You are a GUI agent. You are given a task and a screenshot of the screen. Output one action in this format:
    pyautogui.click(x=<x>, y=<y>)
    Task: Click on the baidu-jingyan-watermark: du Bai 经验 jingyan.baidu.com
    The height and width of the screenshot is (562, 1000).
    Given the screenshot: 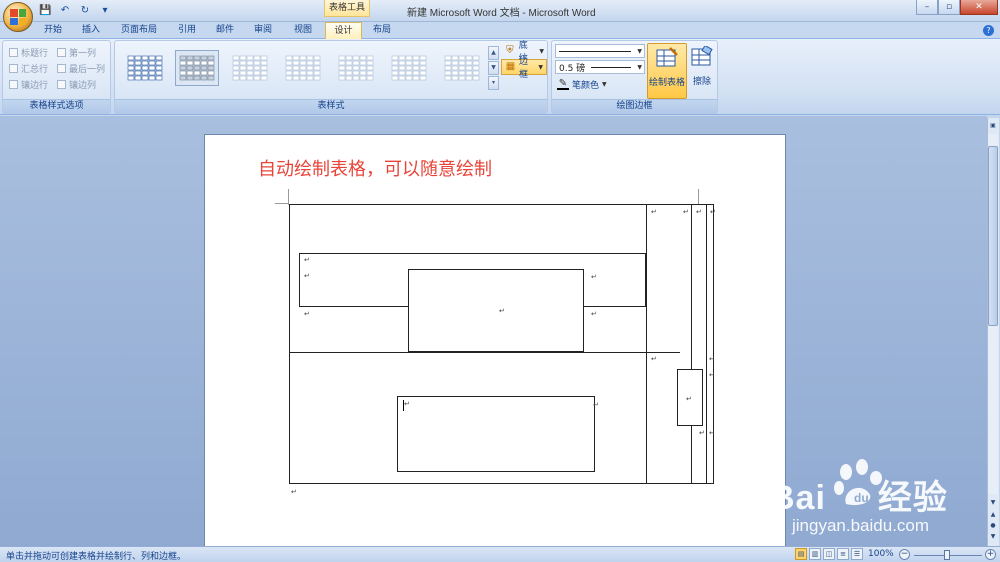 What is the action you would take?
    pyautogui.click(x=875, y=499)
    